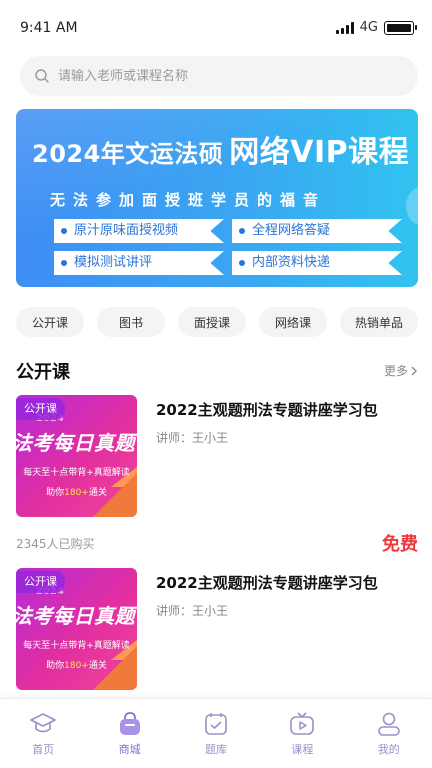  I want to click on tab-label: 题库, so click(215, 749).